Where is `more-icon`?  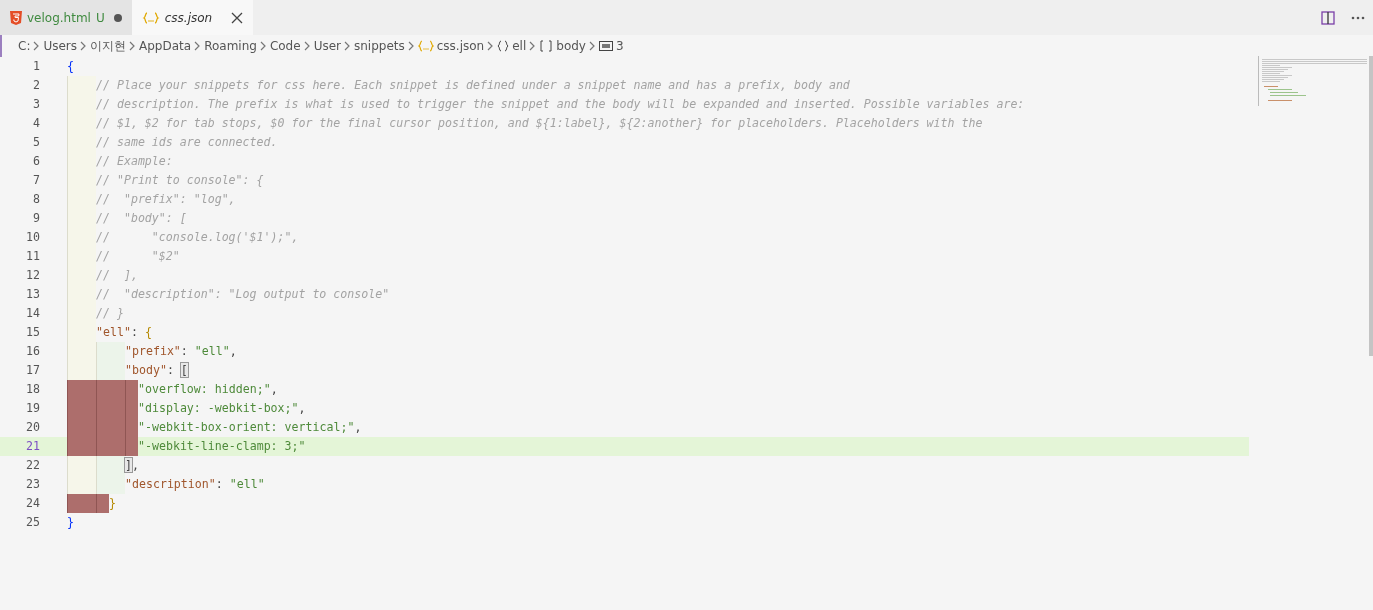 more-icon is located at coordinates (1358, 17).